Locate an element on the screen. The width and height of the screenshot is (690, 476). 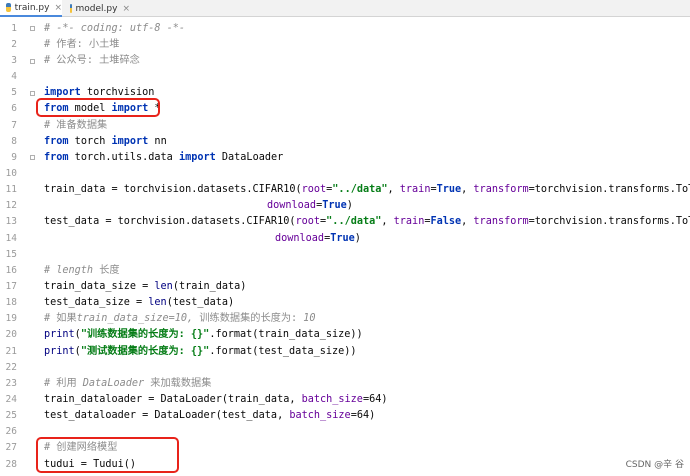
line-number: 9 is located at coordinates (14, 157).